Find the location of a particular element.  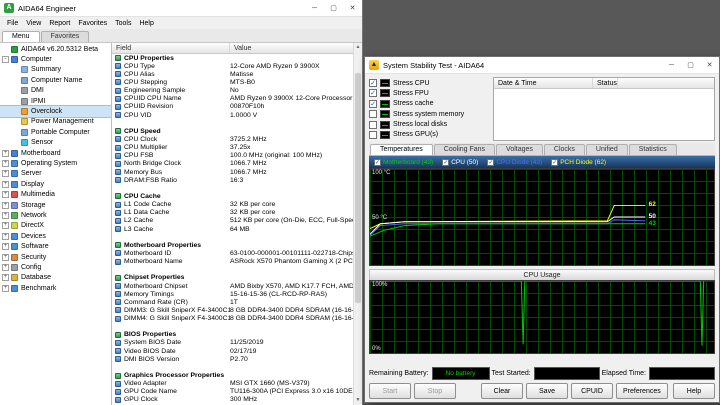

tree-item-computer-name: Computer Name is located at coordinates (55, 80).